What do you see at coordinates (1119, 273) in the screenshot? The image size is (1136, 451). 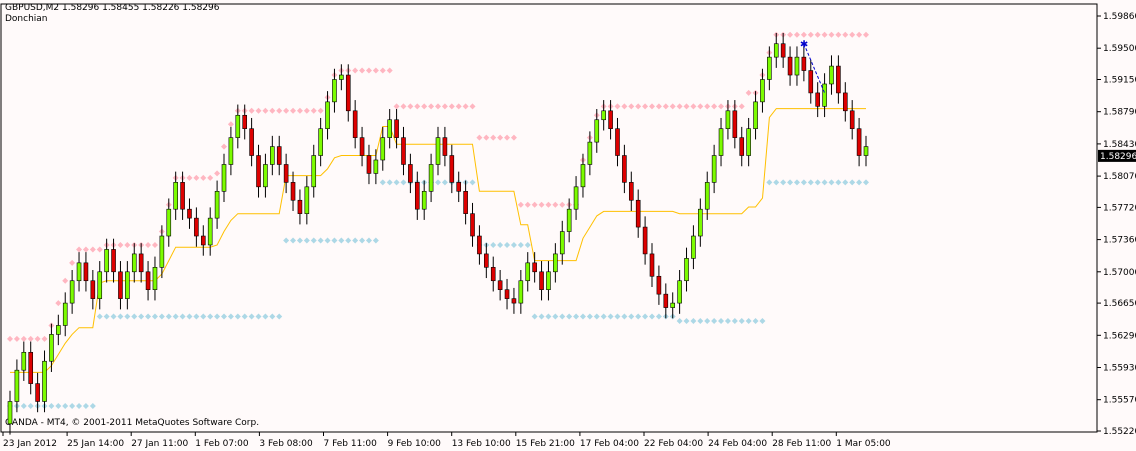 I see `y-tick-label: 1.57000` at bounding box center [1119, 273].